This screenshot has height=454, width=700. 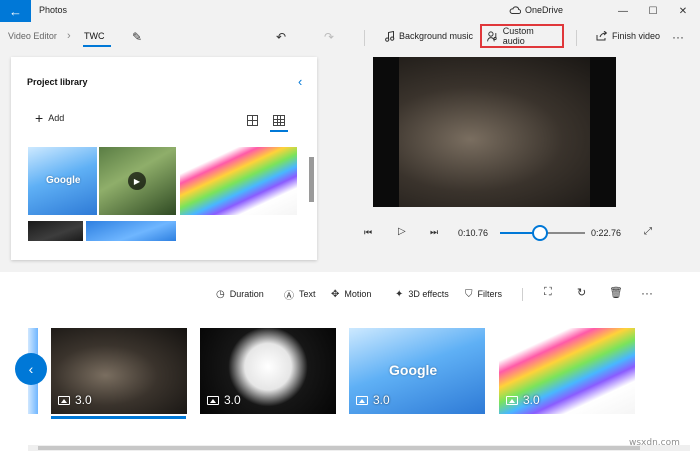 What do you see at coordinates (339, 448) in the screenshot?
I see `storyboard-scrollbar-thumb` at bounding box center [339, 448].